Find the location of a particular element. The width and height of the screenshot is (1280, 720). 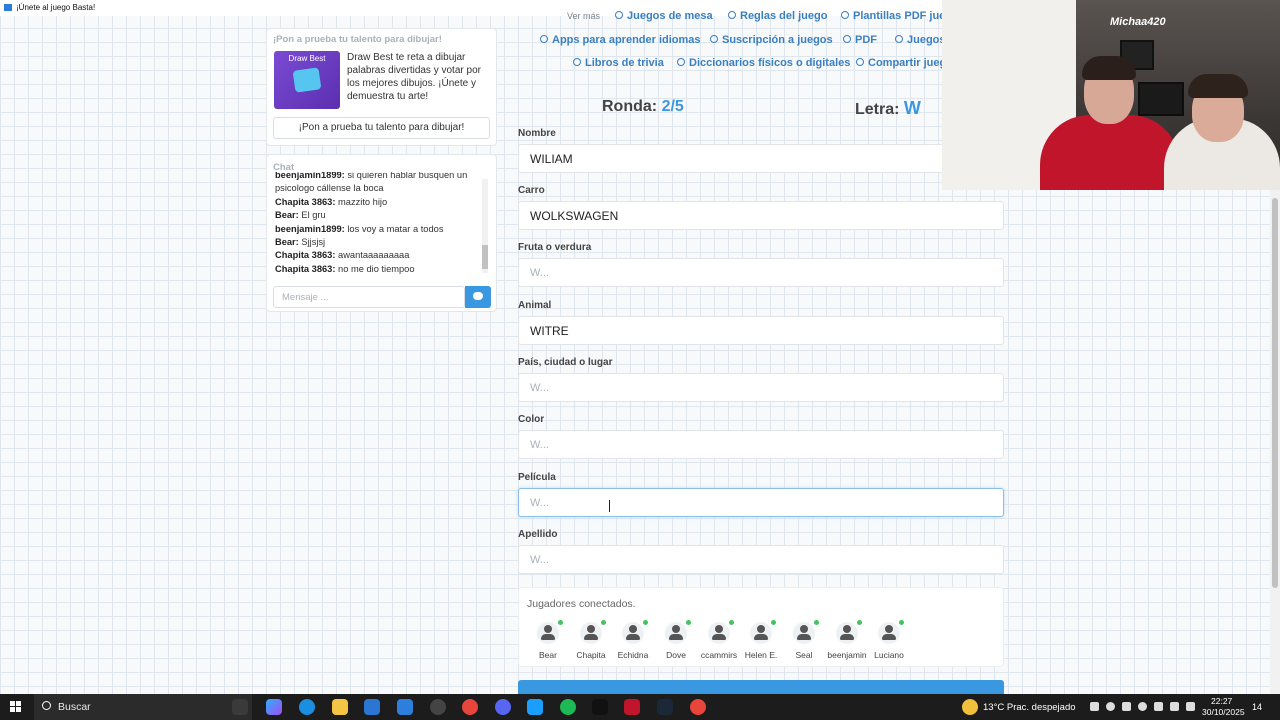

link-compartir: Compartir juego is located at coordinates (904, 63).